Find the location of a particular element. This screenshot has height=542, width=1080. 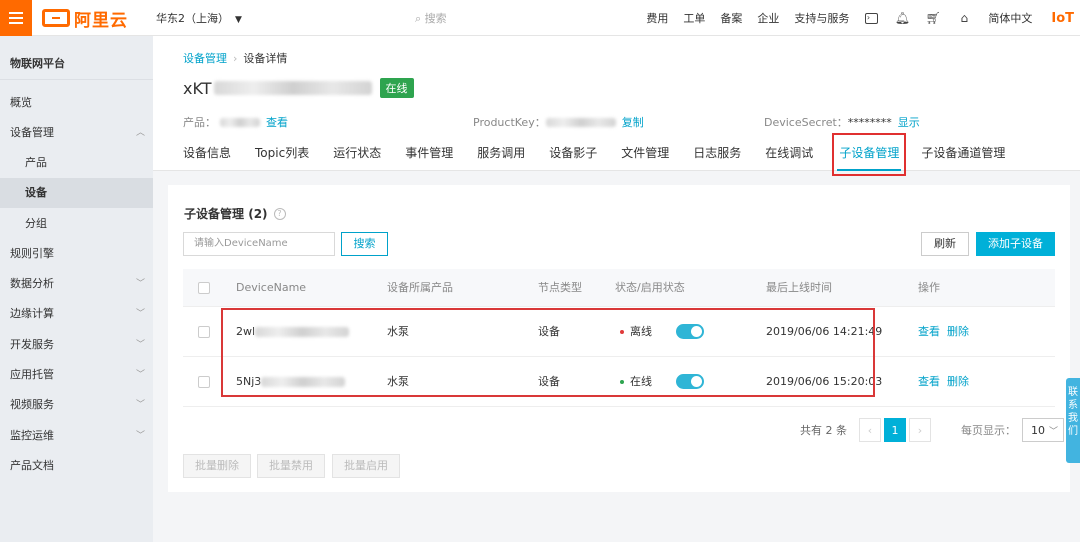

bulk-enable-button: 批量启用 is located at coordinates (366, 466).